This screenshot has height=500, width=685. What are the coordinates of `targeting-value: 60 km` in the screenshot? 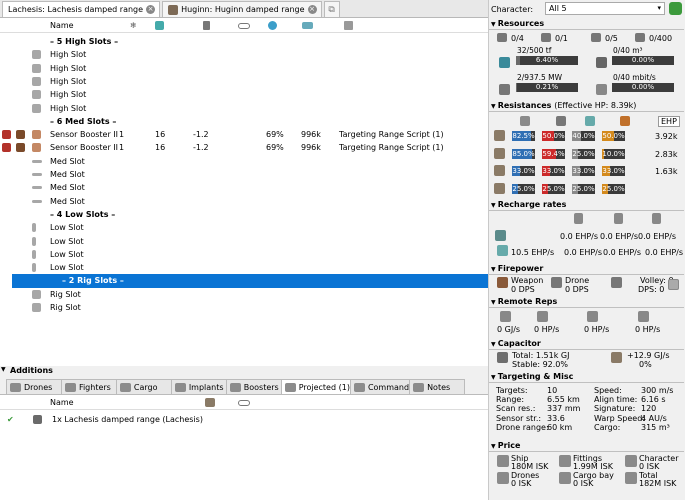 It's located at (560, 427).